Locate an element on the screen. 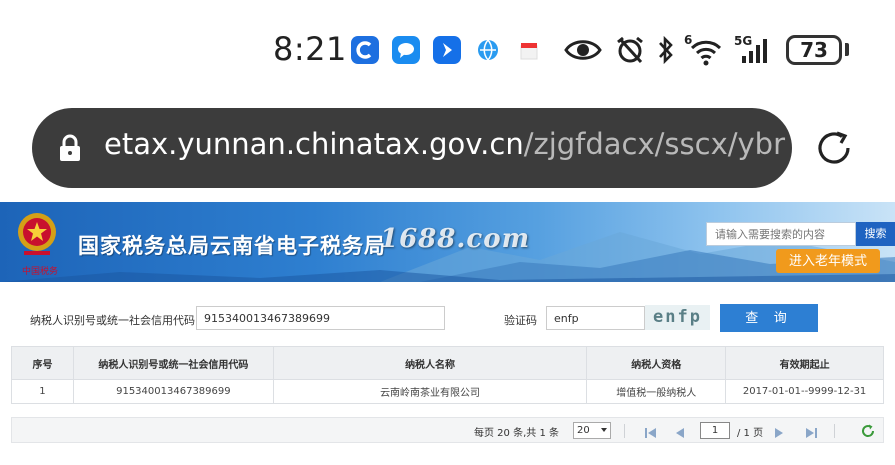 Image resolution: width=895 pixels, height=465 pixels. arrow-app-icon is located at coordinates (447, 50).